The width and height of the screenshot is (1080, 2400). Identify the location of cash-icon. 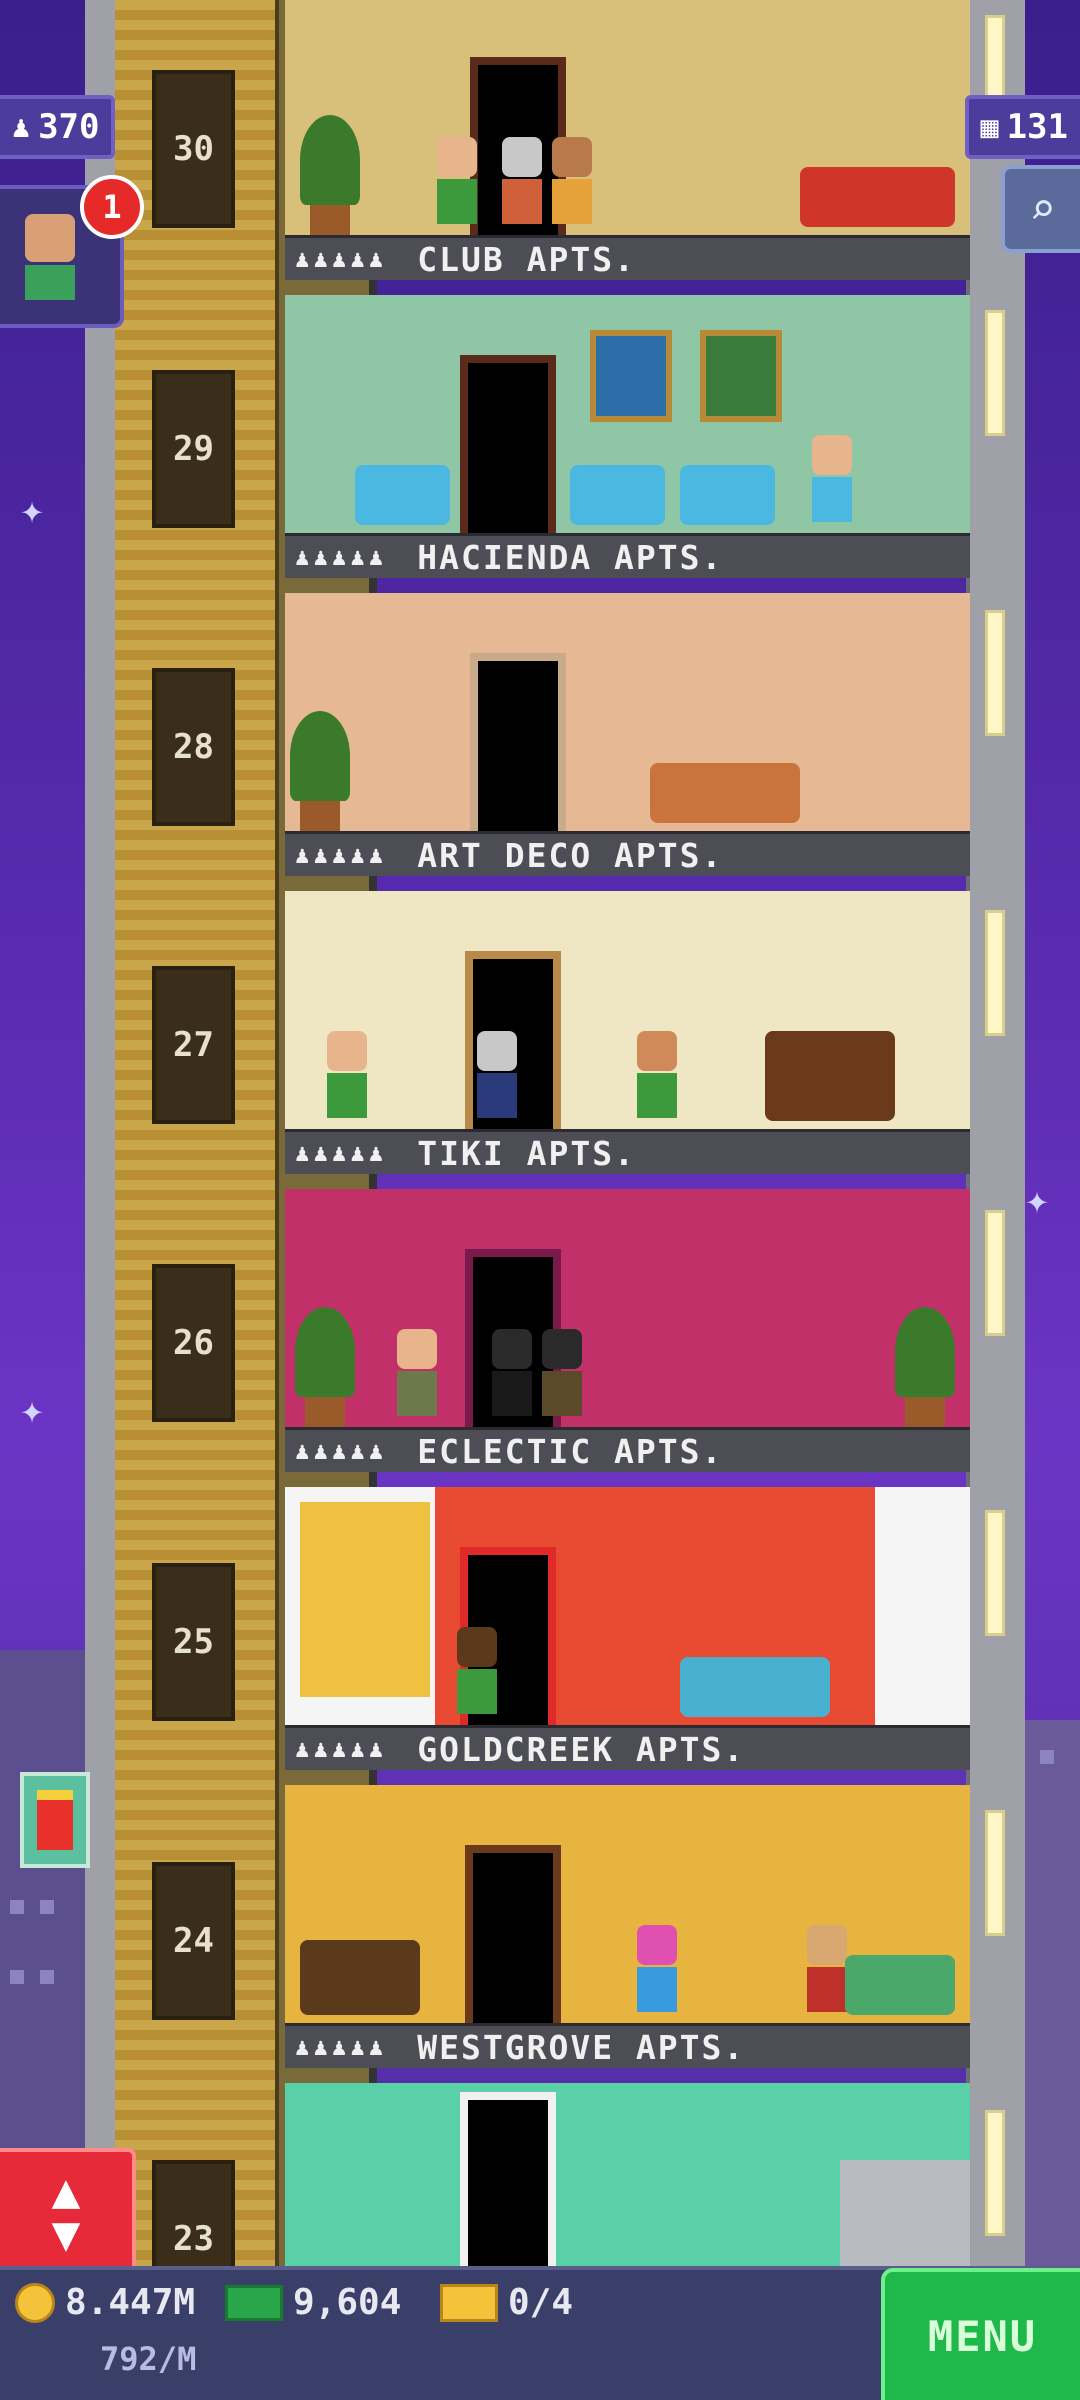
(254, 2302).